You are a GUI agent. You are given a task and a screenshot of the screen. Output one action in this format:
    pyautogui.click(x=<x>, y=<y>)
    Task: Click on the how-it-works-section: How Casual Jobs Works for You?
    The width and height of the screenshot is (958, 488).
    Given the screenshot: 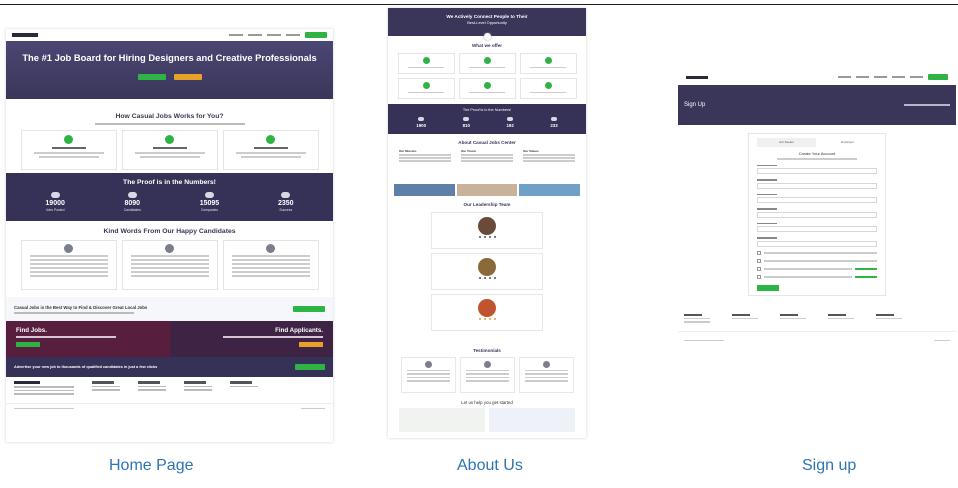 What is the action you would take?
    pyautogui.click(x=169, y=136)
    